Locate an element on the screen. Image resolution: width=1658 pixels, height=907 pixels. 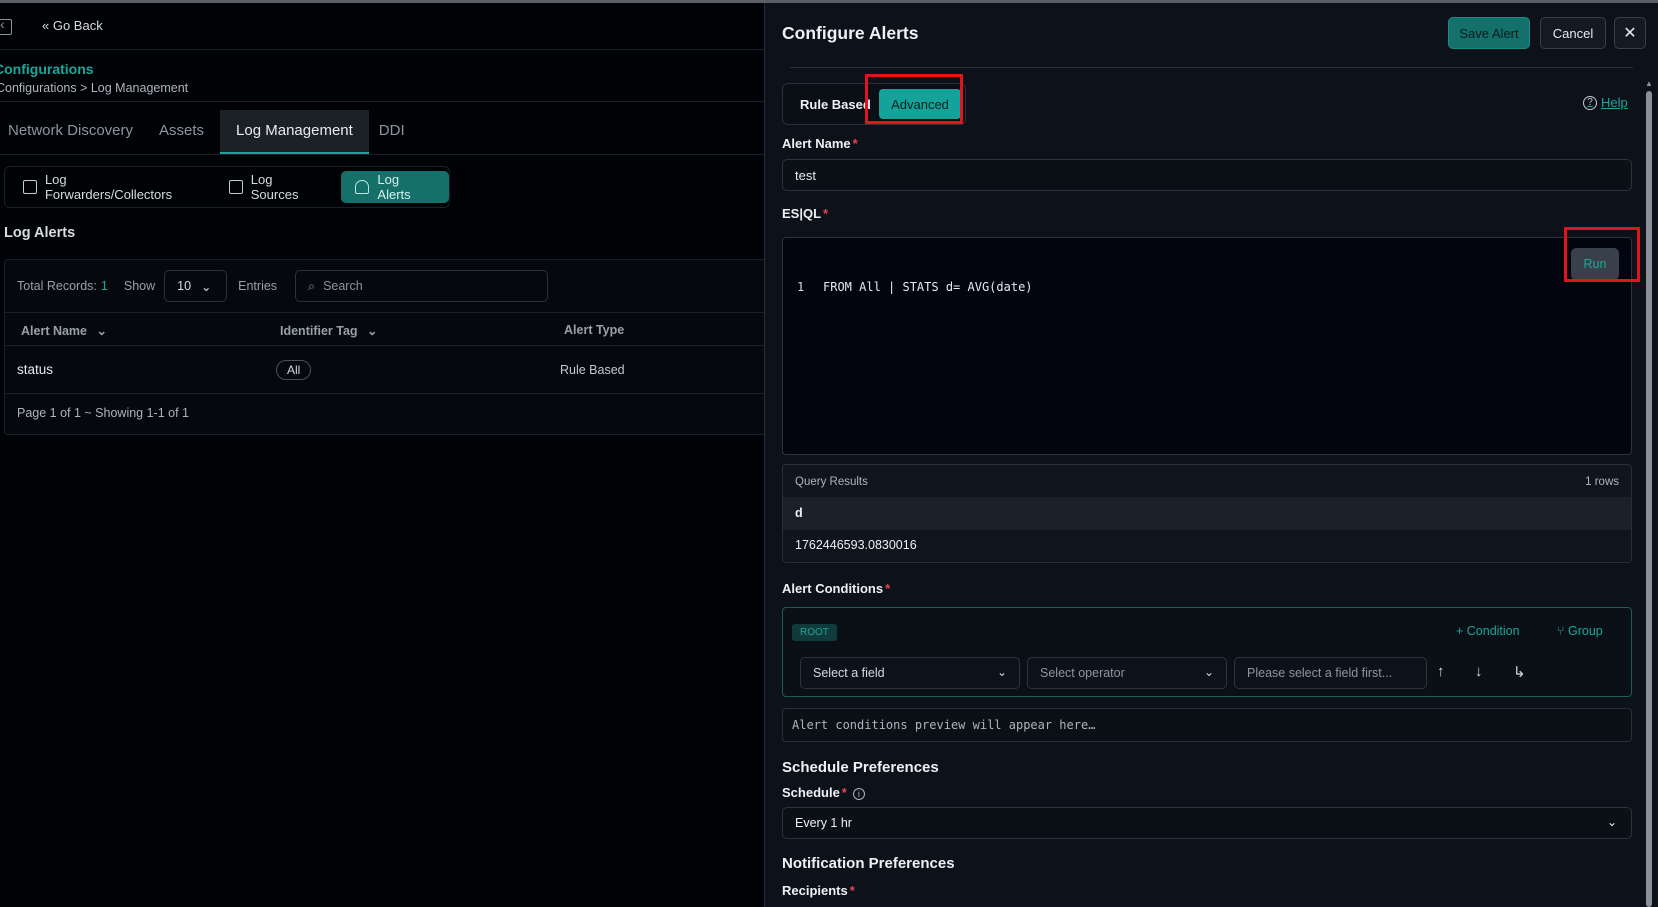
subtab-label: Log Sources is located at coordinates (274, 187).